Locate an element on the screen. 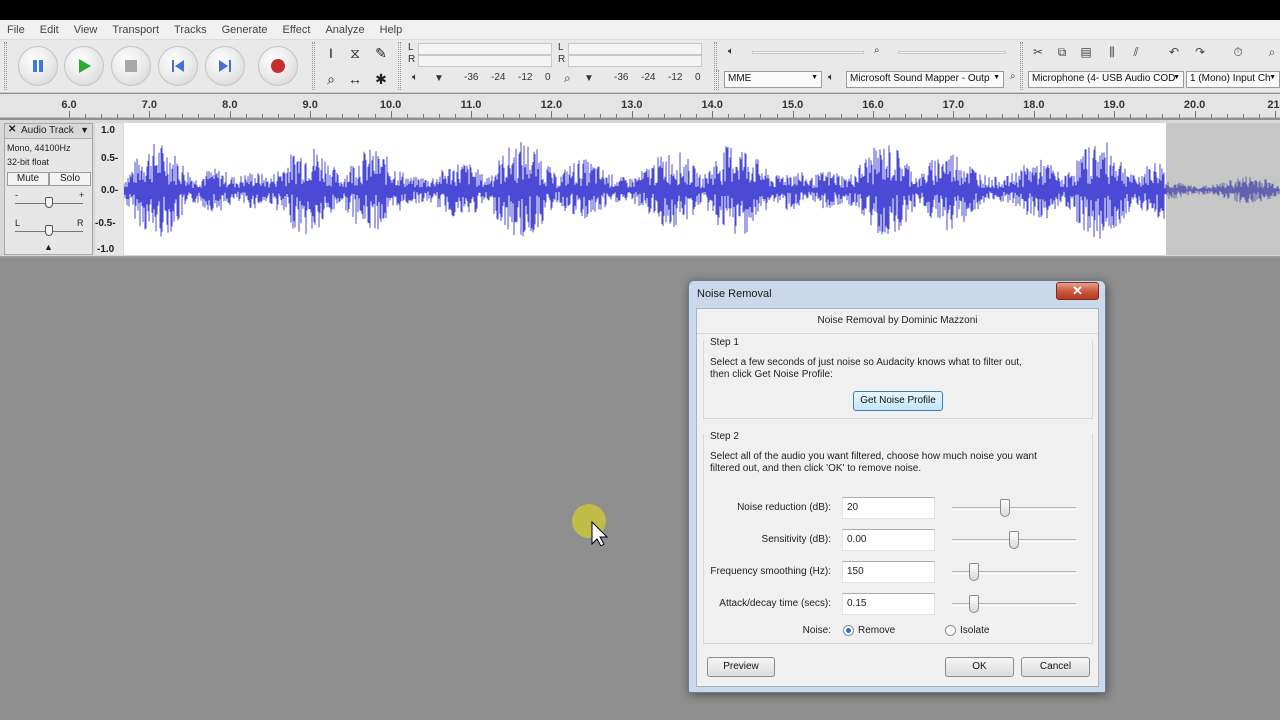 The width and height of the screenshot is (1280, 720). cut-icon: ✂ is located at coordinates (1038, 52).